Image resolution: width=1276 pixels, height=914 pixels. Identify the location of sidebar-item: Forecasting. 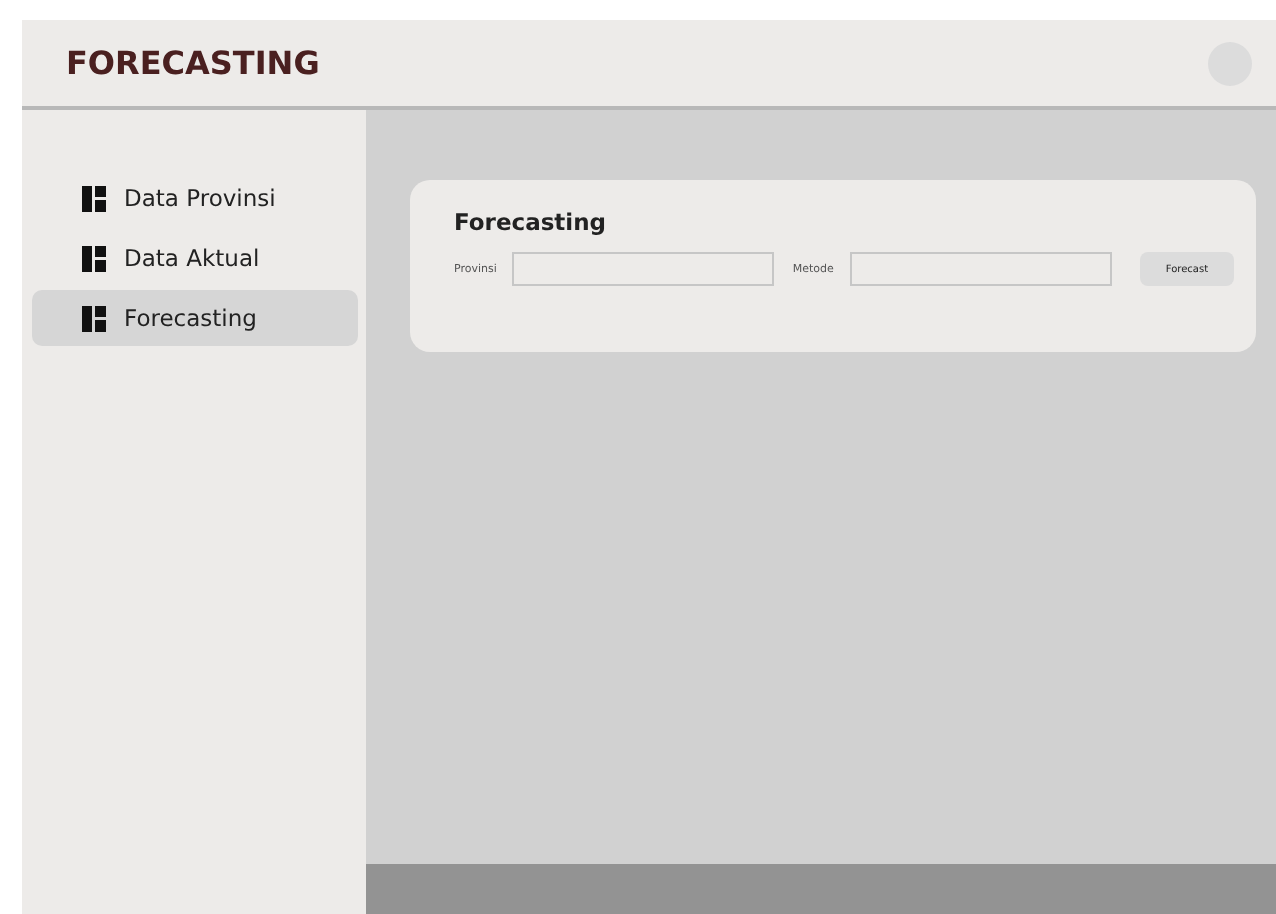
(195, 318).